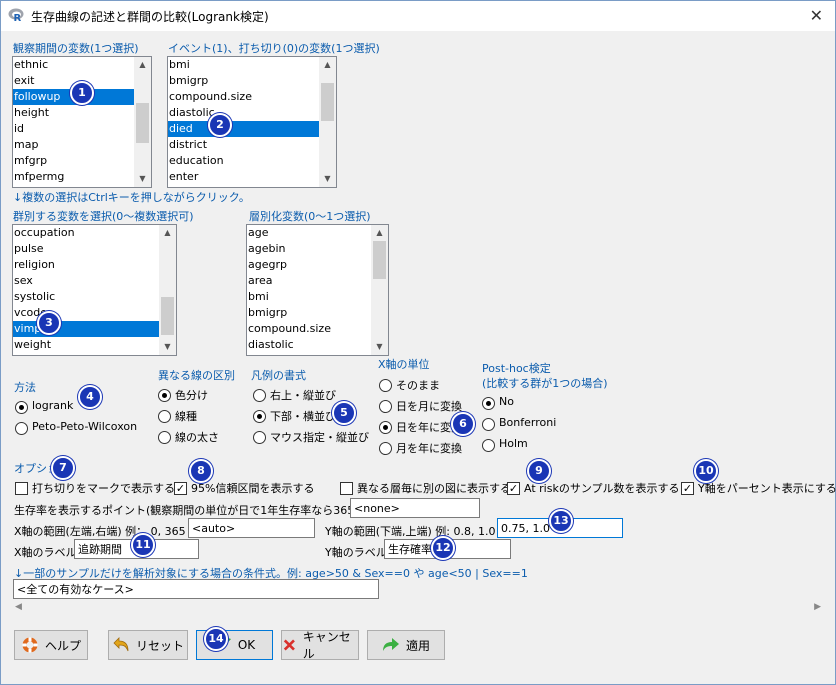 This screenshot has height=685, width=836. What do you see at coordinates (121, 644) in the screenshot?
I see `undo-icon` at bounding box center [121, 644].